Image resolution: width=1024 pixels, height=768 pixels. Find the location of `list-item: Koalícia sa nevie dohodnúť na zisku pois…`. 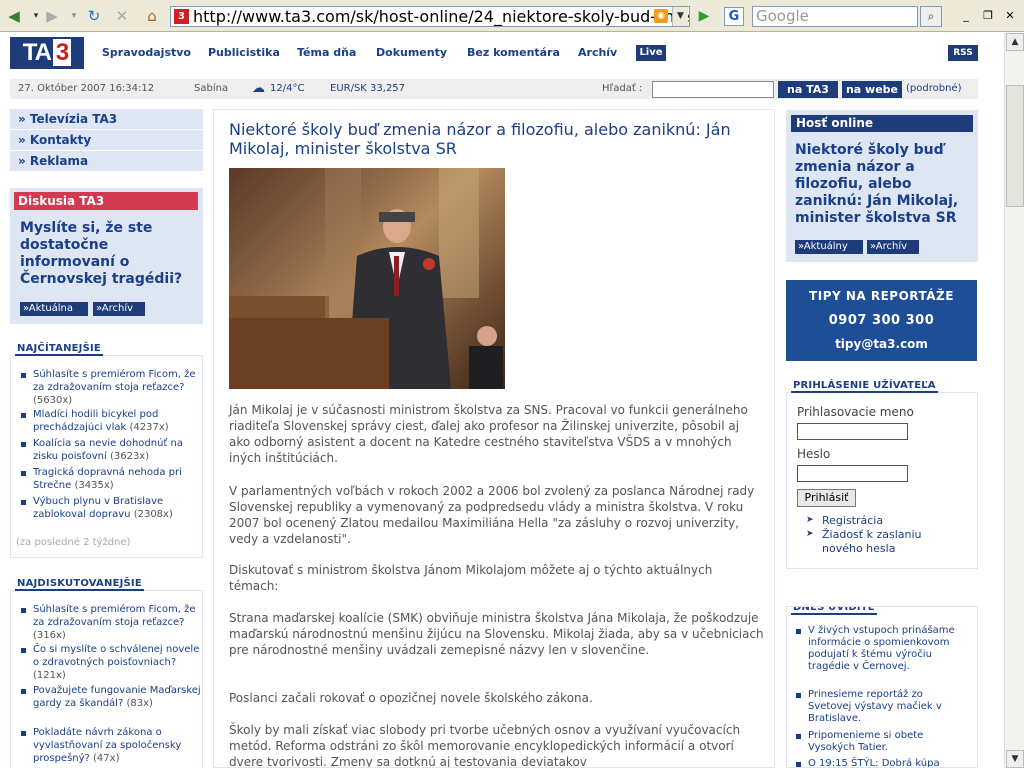

list-item: Koalícia sa nevie dohodnúť na zisku pois… is located at coordinates (120, 450).